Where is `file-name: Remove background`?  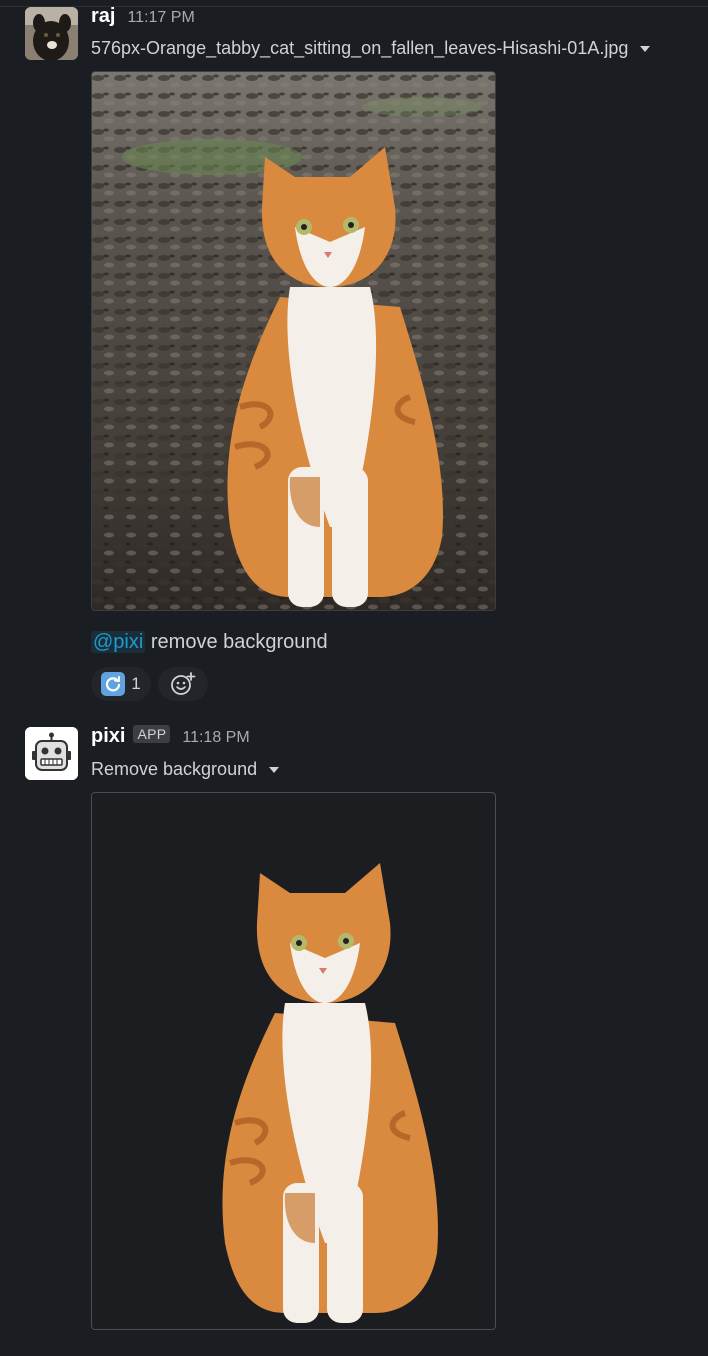 file-name: Remove background is located at coordinates (174, 769).